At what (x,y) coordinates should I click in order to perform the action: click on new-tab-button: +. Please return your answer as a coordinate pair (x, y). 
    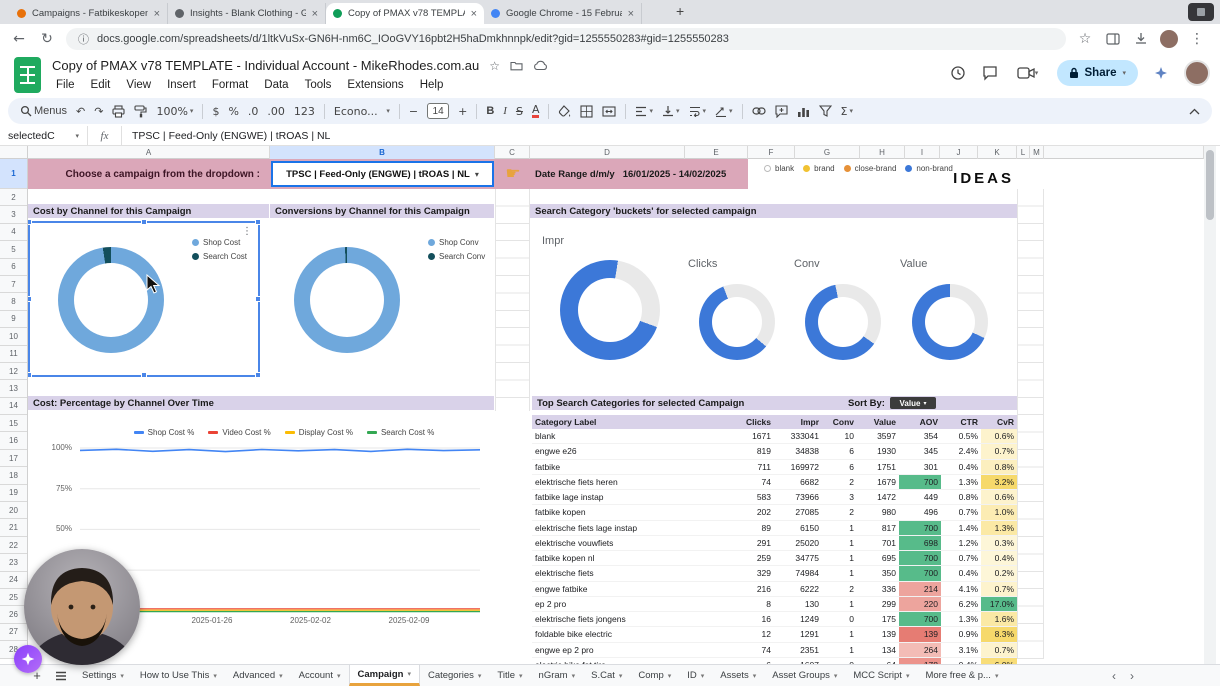
    Looking at the image, I should click on (680, 11).